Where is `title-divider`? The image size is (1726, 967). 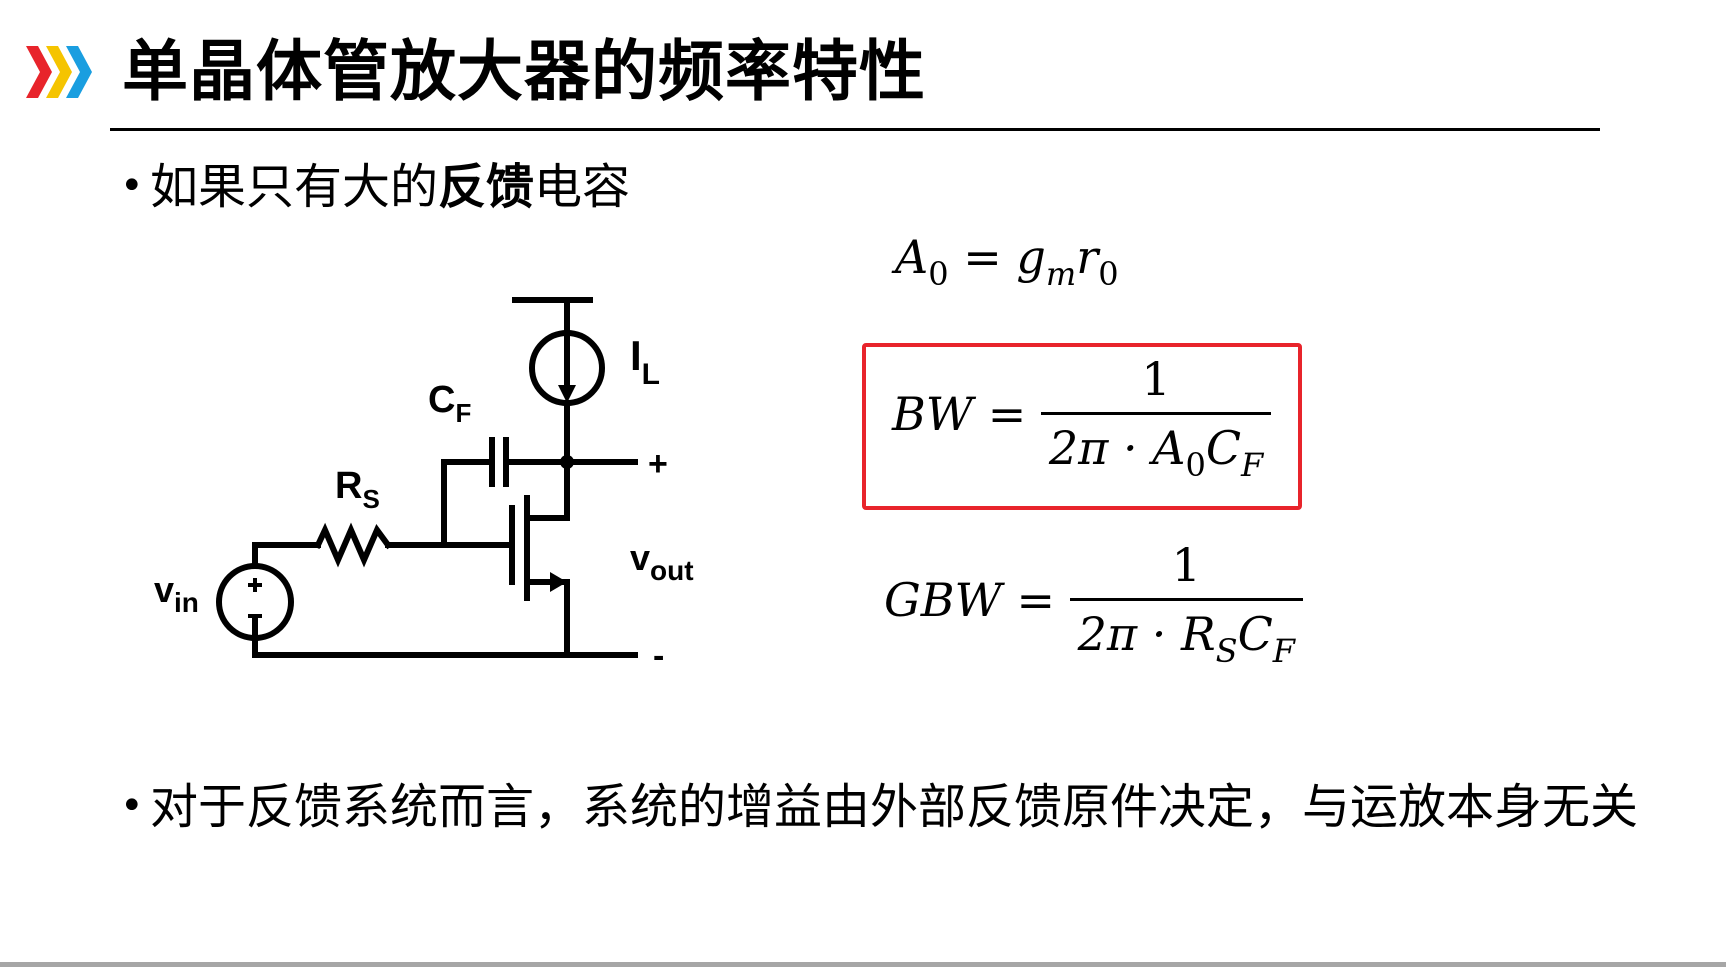 title-divider is located at coordinates (855, 129).